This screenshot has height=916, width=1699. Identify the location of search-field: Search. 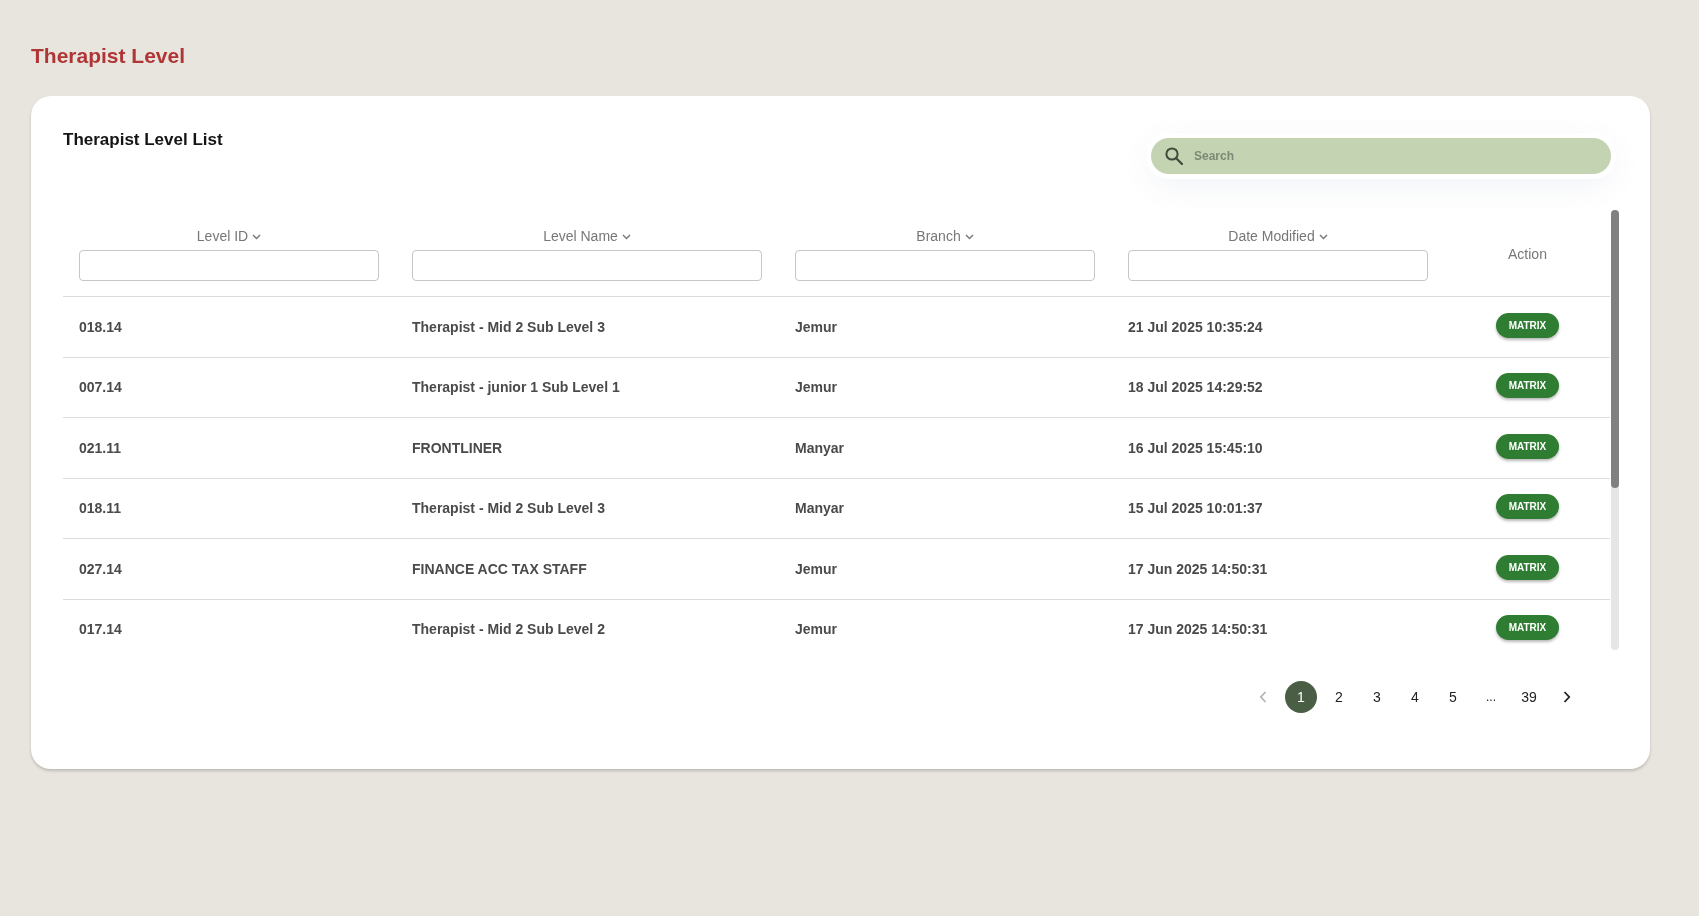
(1381, 156).